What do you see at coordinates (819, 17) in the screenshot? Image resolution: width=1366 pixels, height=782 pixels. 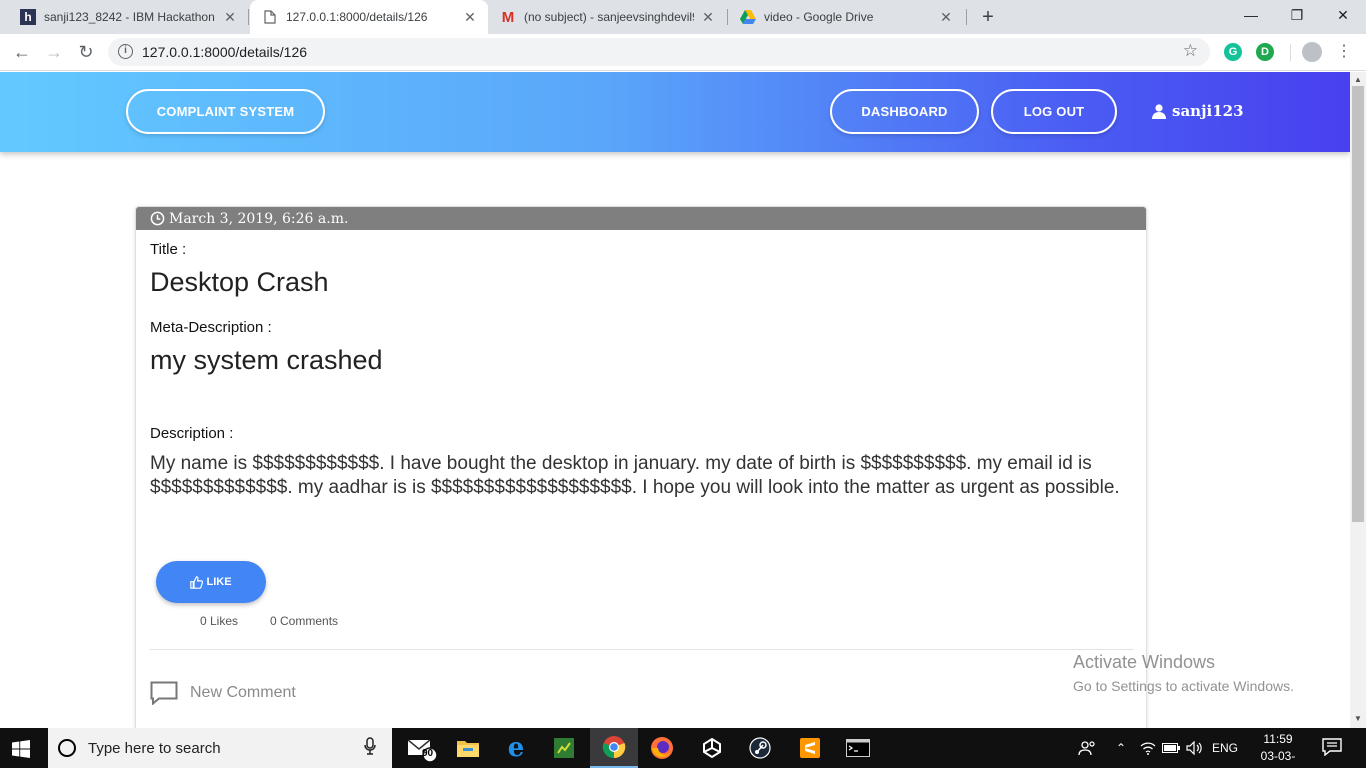 I see `tab-title: video - Google Drive` at bounding box center [819, 17].